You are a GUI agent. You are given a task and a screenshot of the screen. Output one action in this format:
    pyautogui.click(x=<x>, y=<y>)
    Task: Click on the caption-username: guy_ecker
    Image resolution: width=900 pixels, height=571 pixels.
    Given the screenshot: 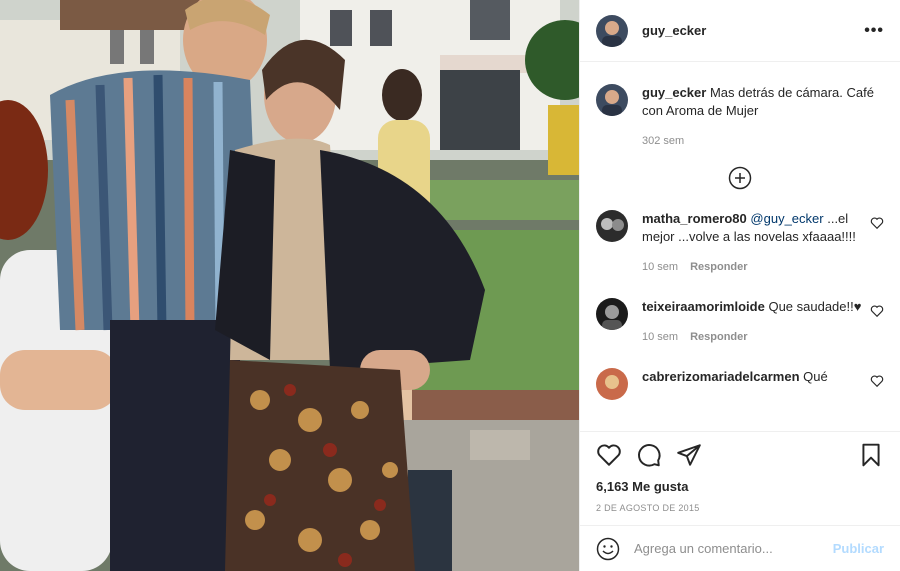 What is the action you would take?
    pyautogui.click(x=674, y=92)
    